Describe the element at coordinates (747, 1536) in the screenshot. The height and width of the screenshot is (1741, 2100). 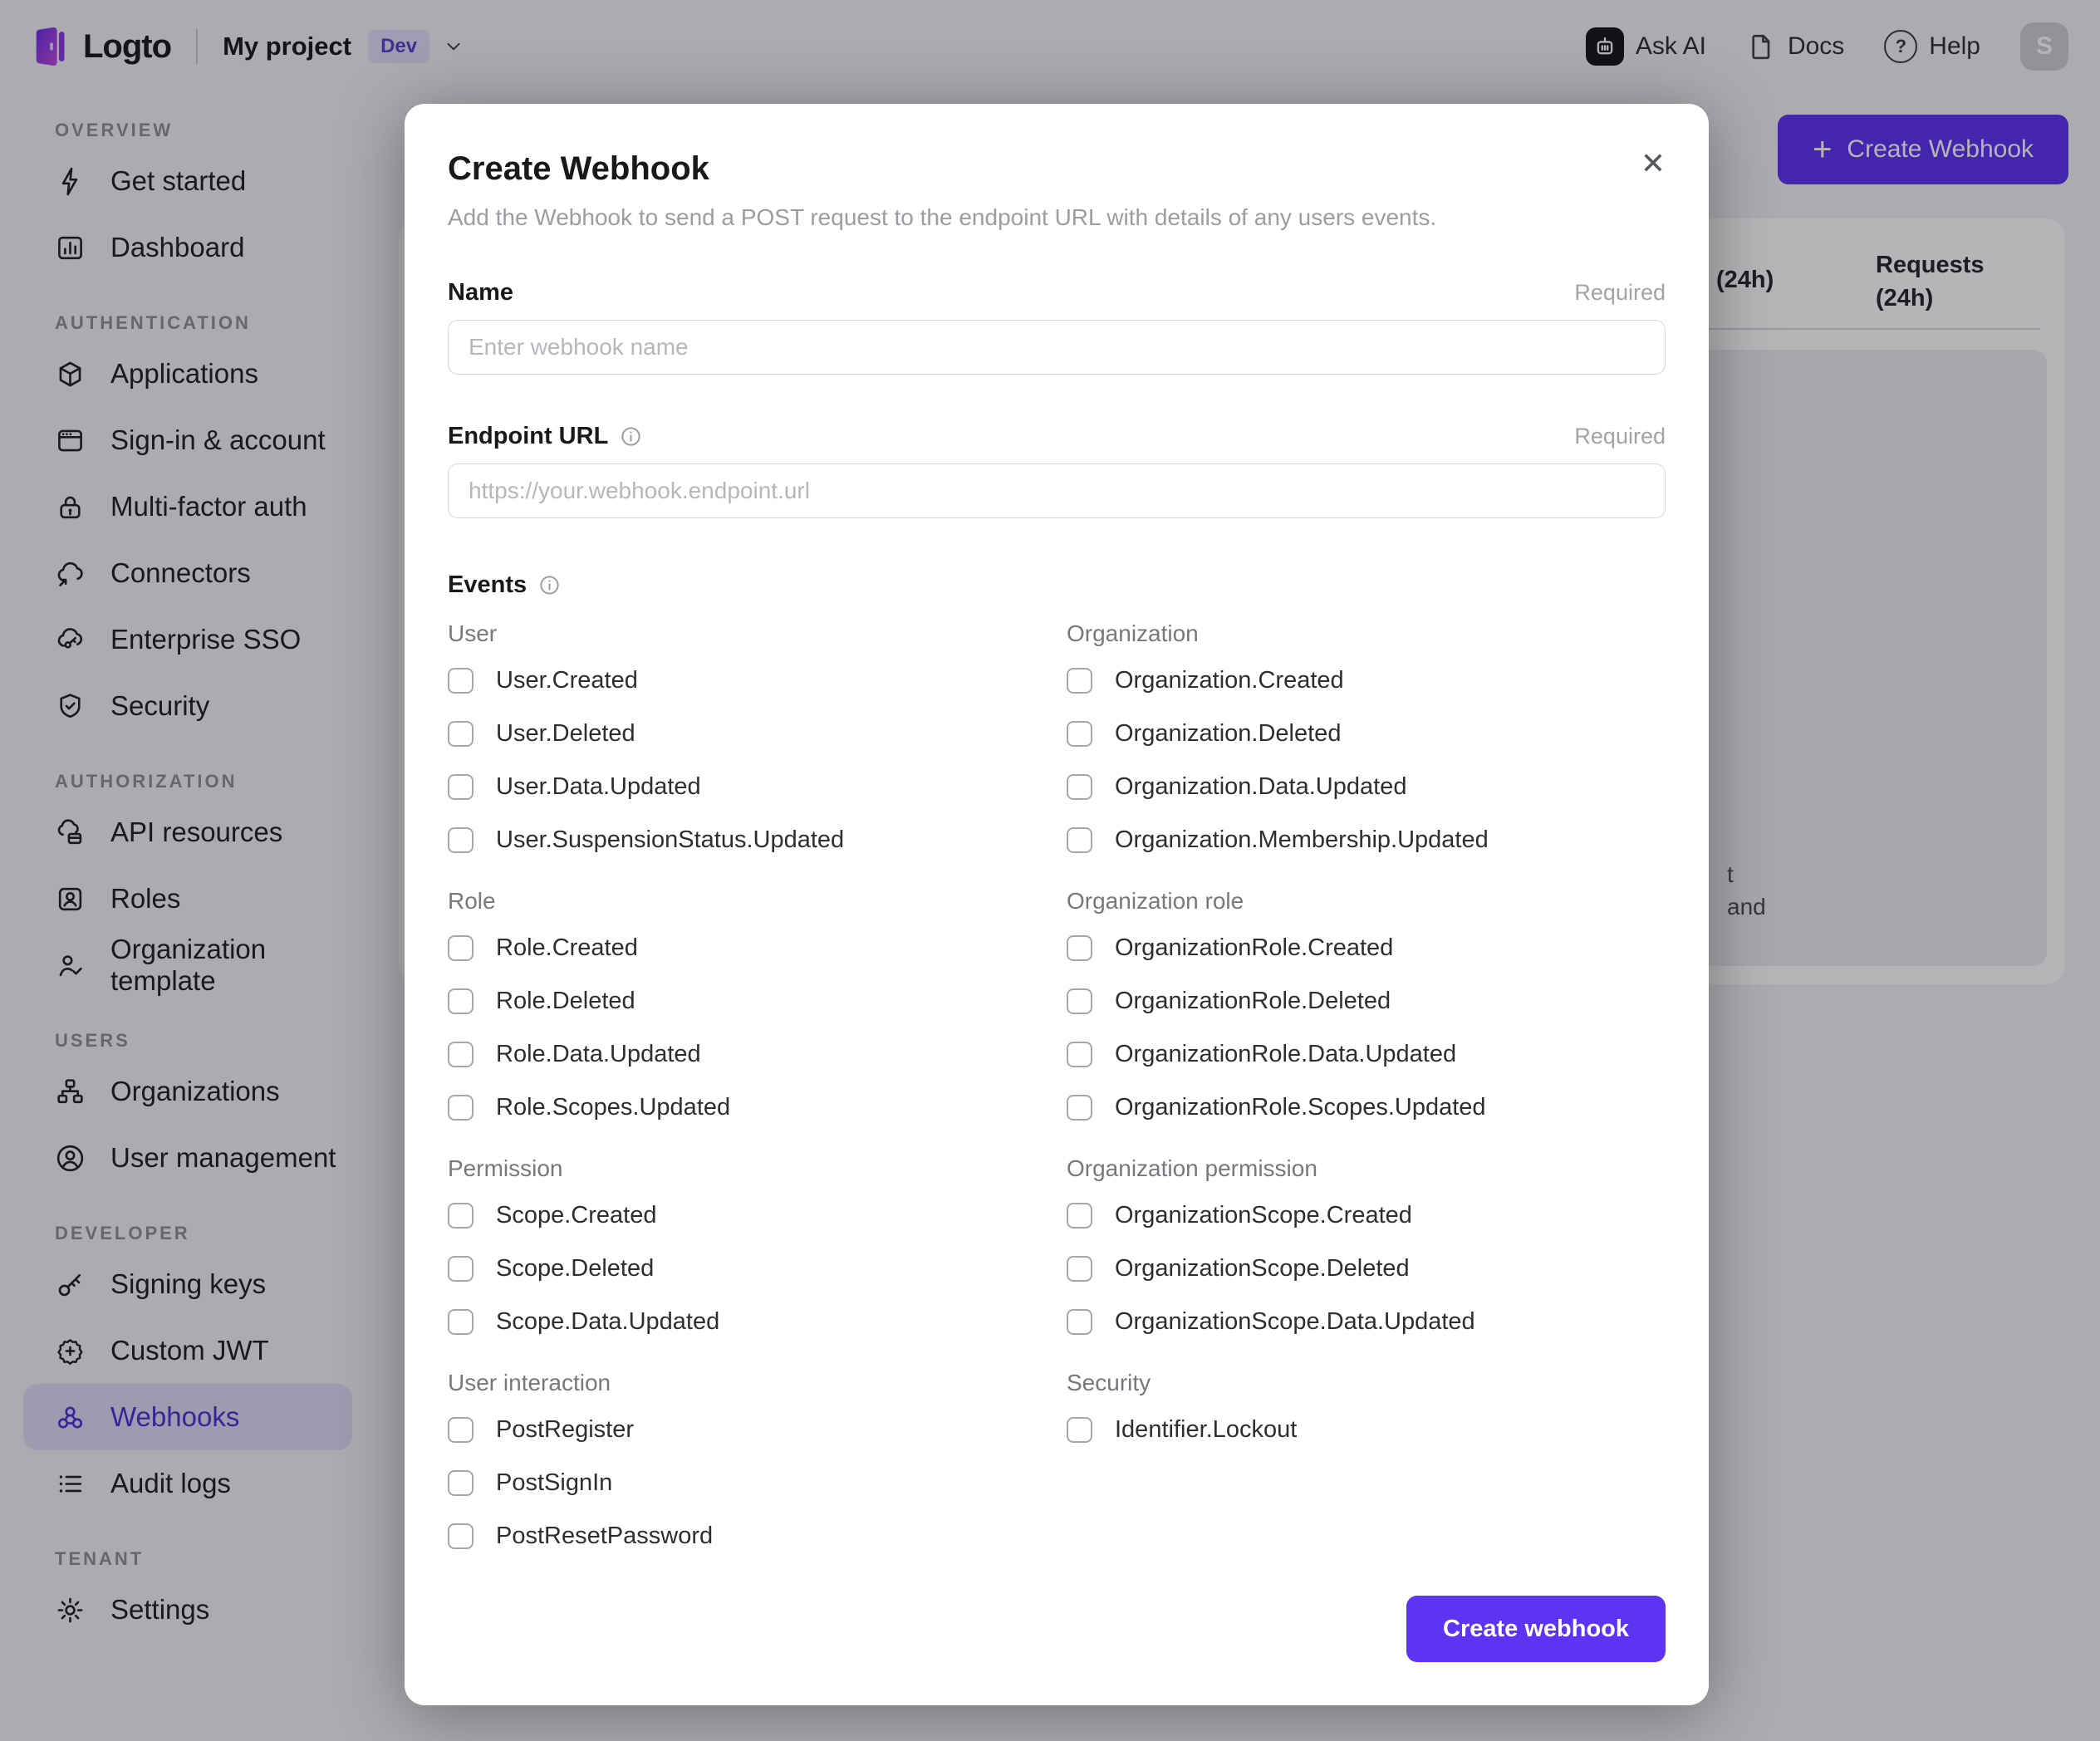
I see `checkbox-row: PostResetPassword` at that location.